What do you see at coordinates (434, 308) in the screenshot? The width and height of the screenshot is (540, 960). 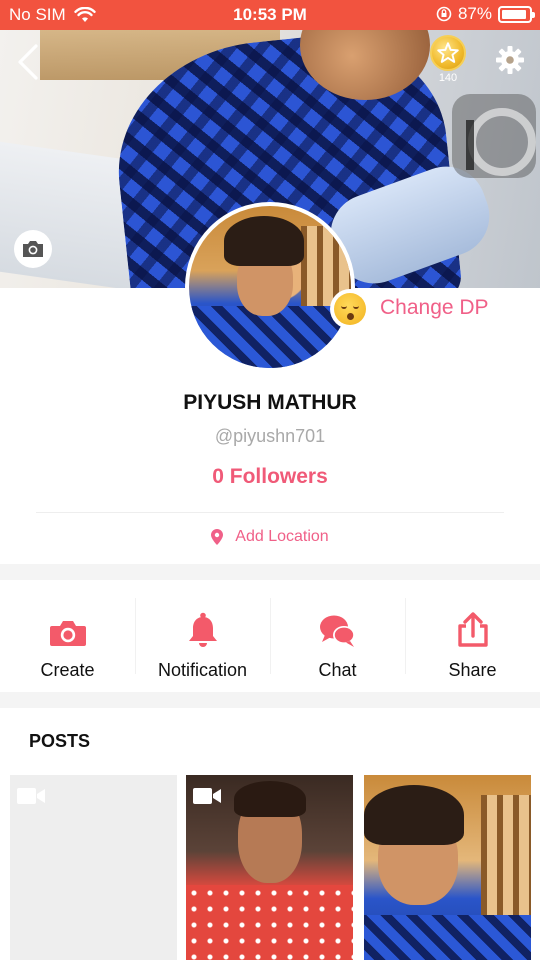 I see `change-dp-button: Change DP` at bounding box center [434, 308].